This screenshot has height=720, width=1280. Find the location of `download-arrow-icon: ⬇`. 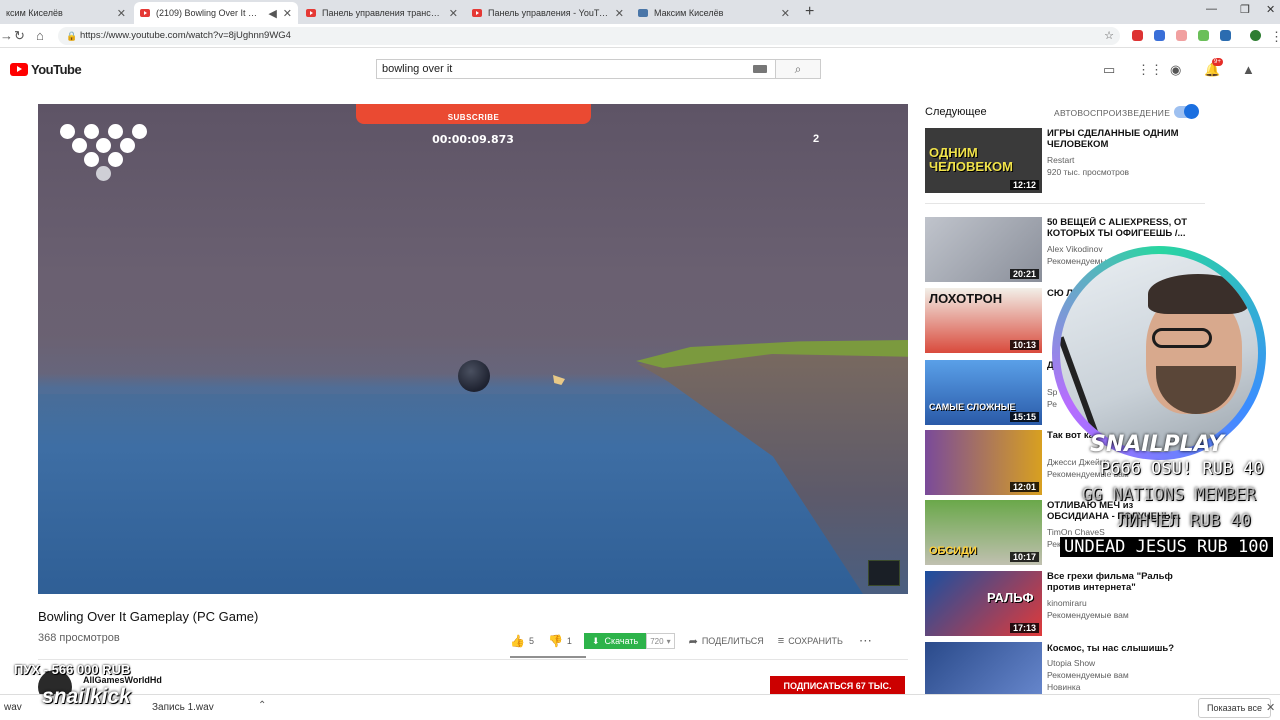

download-arrow-icon: ⬇ is located at coordinates (595, 640).